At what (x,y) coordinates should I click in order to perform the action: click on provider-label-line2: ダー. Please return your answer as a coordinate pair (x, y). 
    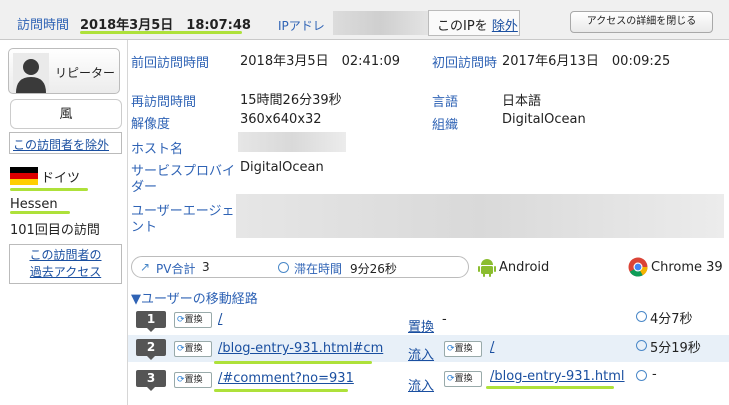
    Looking at the image, I should click on (144, 187).